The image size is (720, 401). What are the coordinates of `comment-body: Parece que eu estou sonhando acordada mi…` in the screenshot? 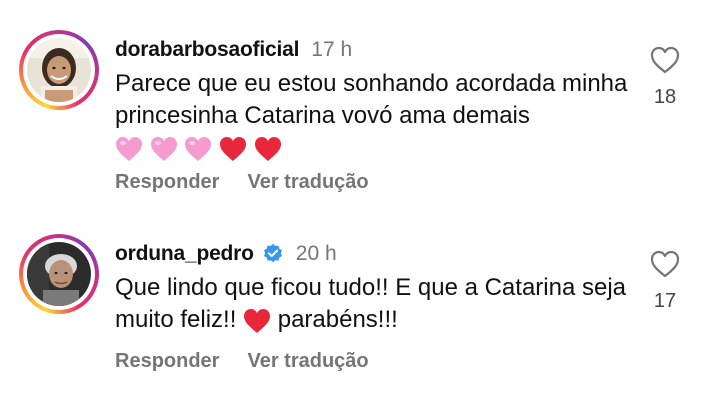 It's located at (371, 99).